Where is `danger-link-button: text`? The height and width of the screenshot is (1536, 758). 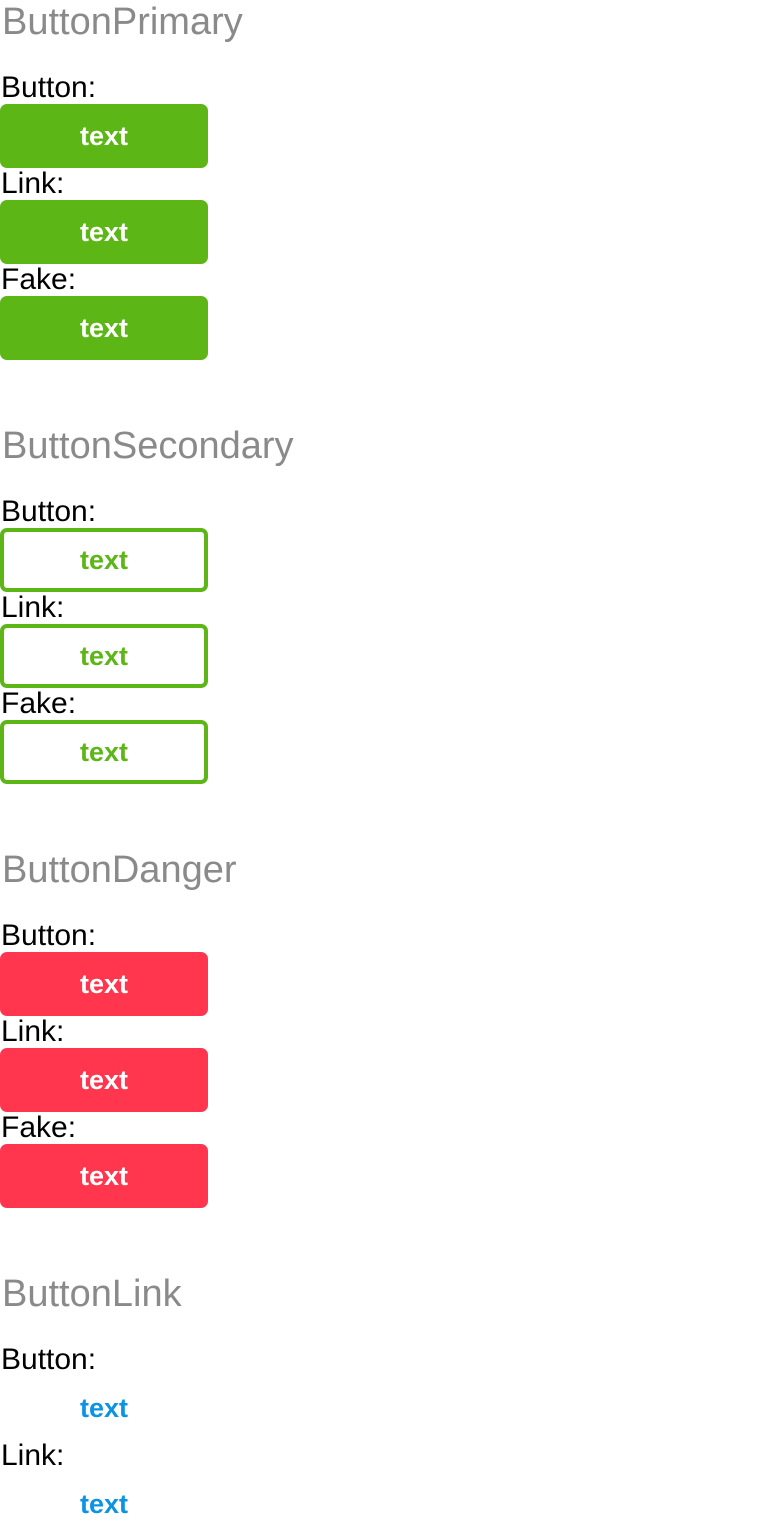 danger-link-button: text is located at coordinates (104, 1080).